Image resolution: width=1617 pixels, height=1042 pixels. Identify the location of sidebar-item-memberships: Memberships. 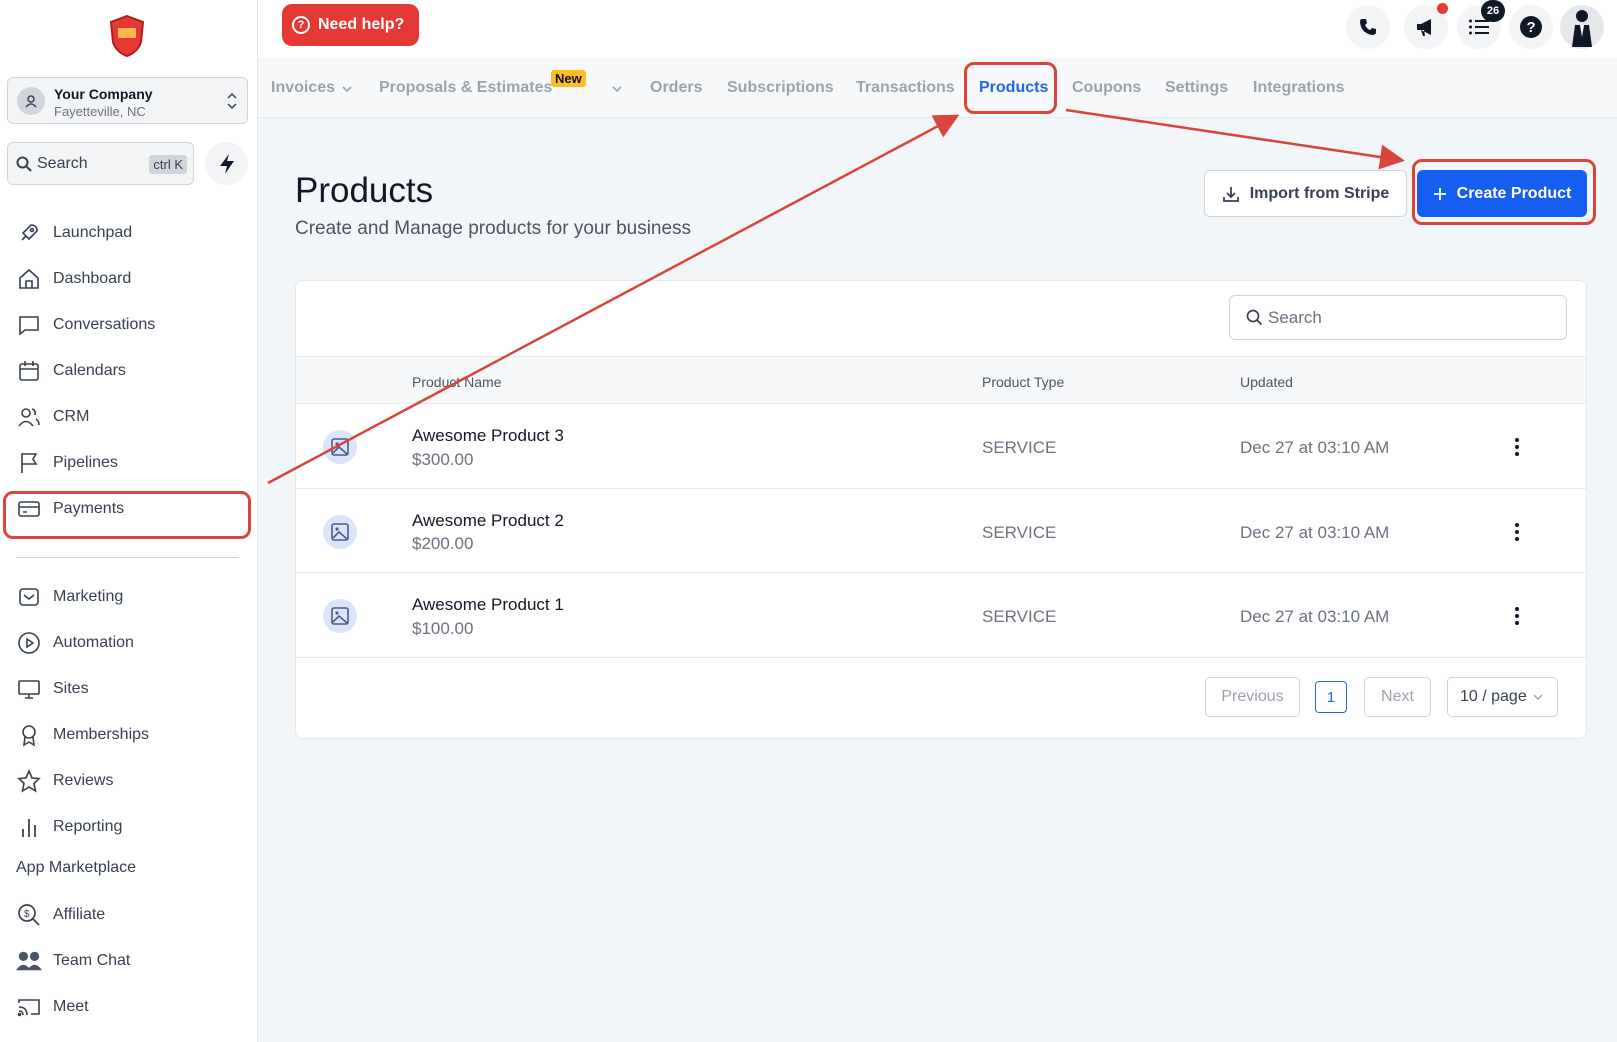
(82, 735).